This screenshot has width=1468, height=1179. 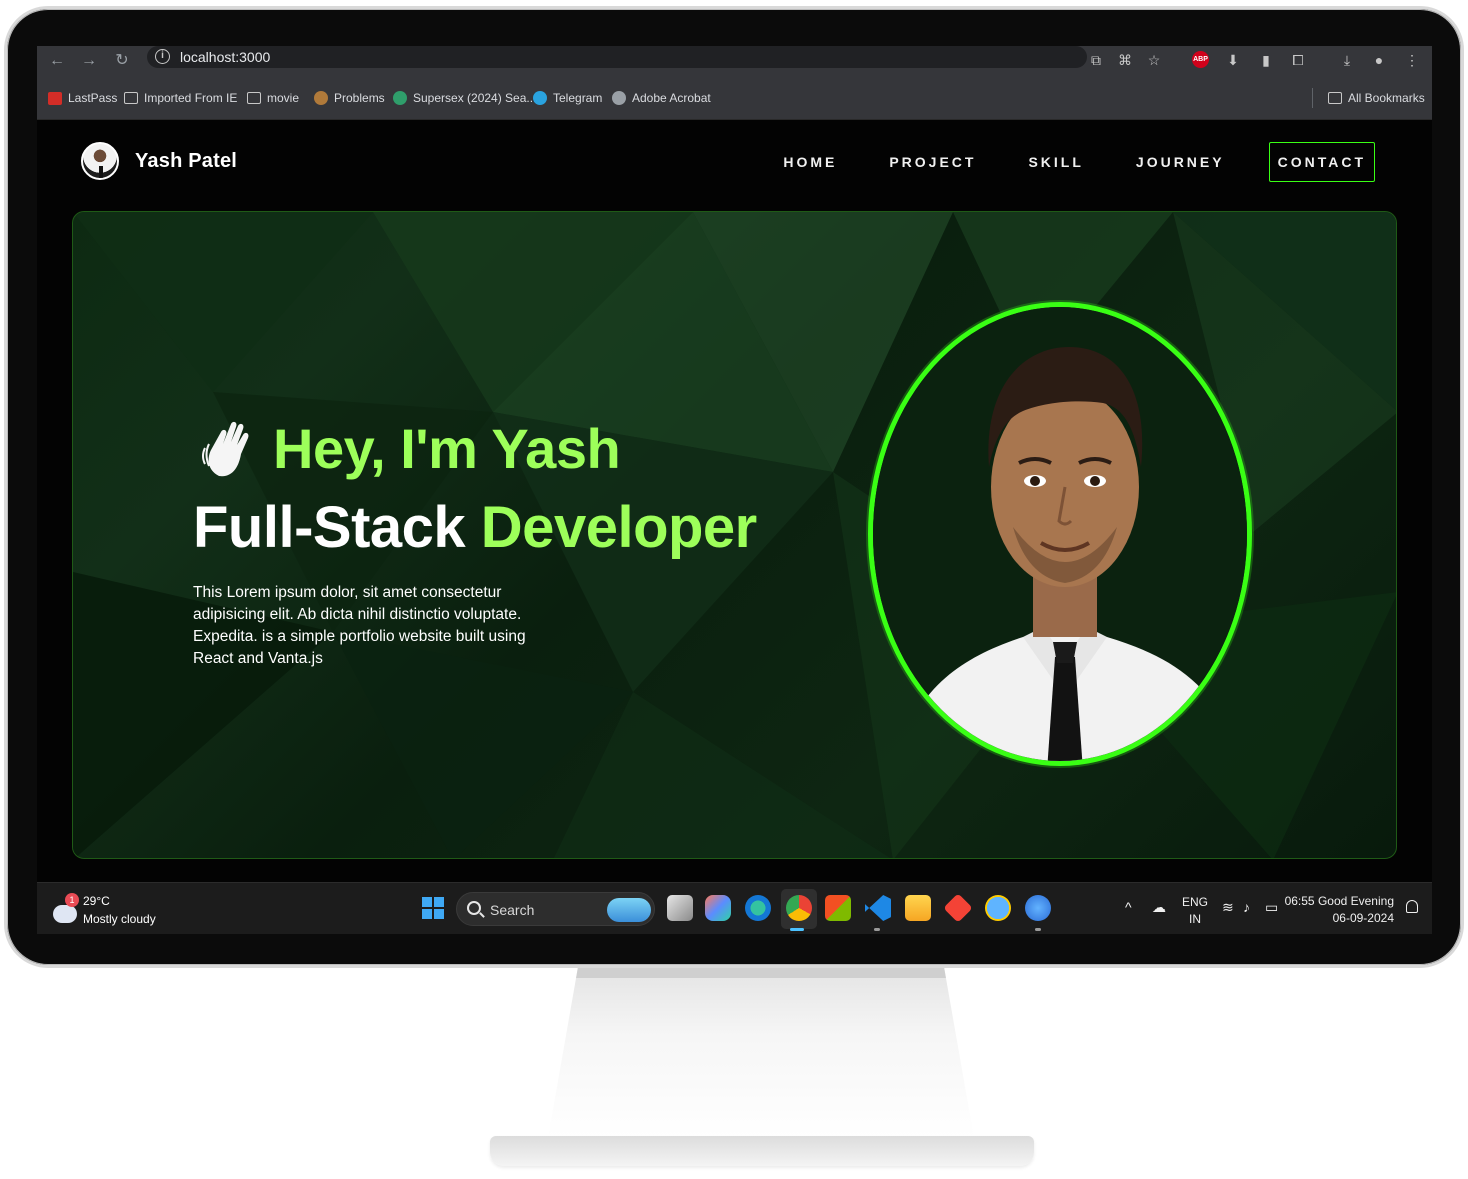 I want to click on role-first-word: Full-Stack, so click(x=329, y=527).